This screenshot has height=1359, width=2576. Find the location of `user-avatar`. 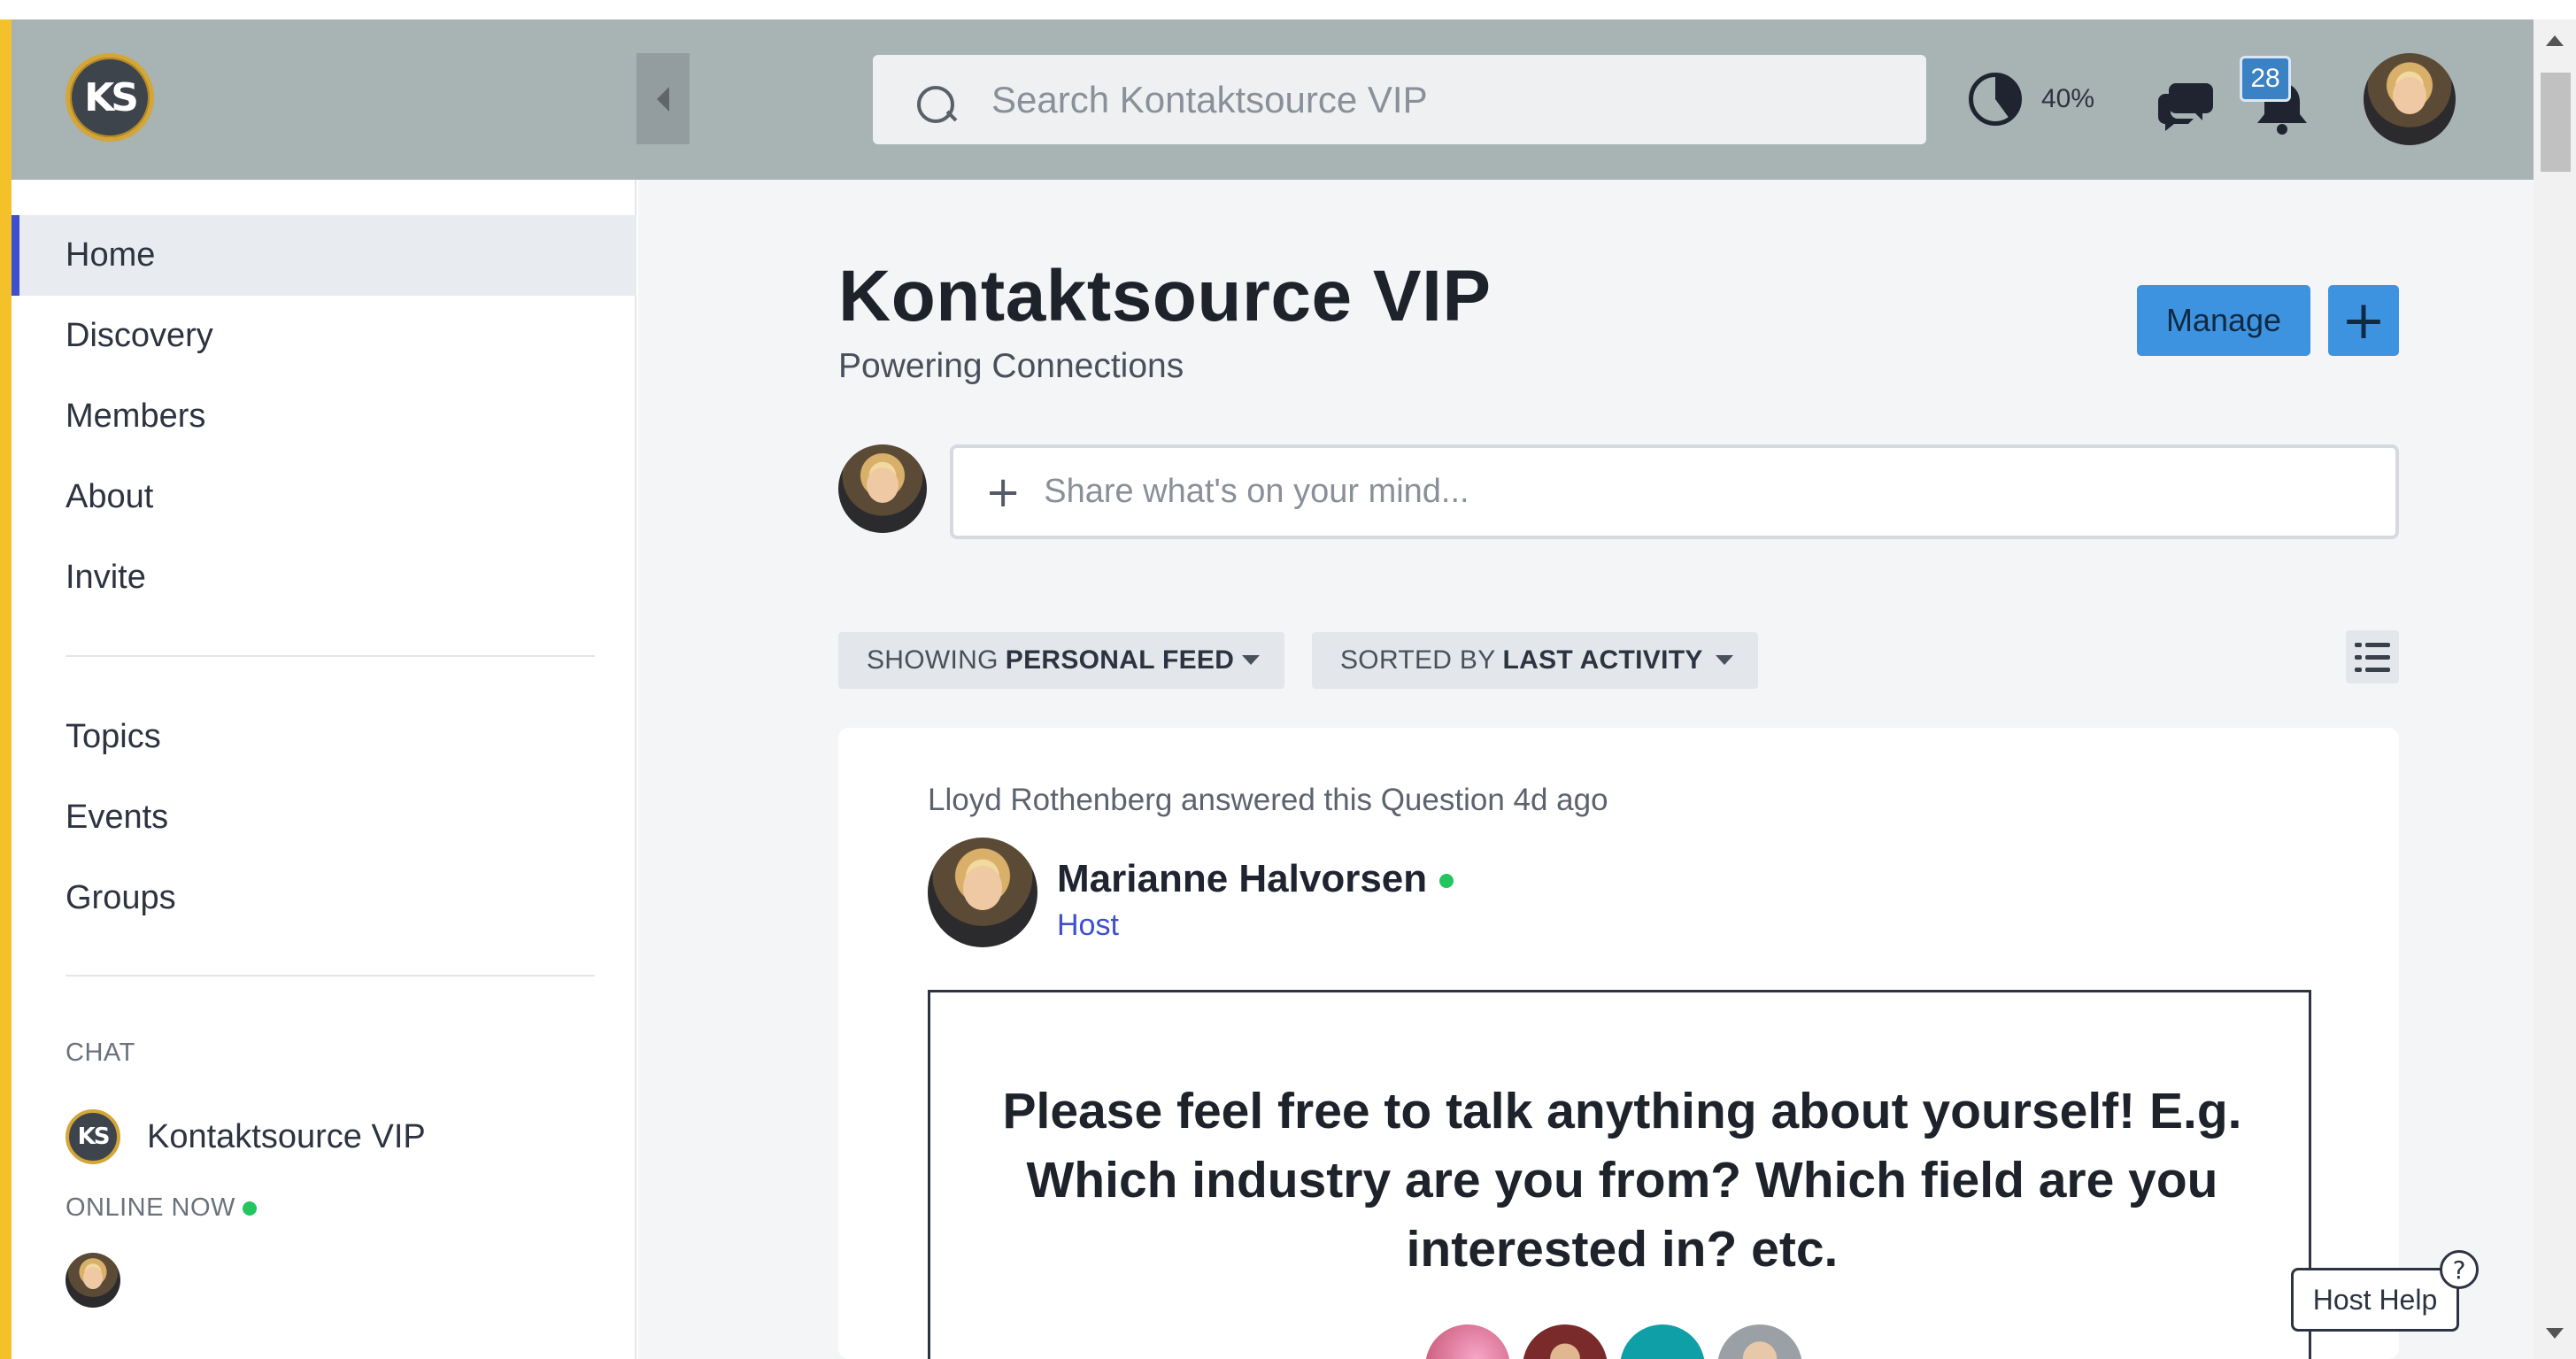

user-avatar is located at coordinates (2410, 99).